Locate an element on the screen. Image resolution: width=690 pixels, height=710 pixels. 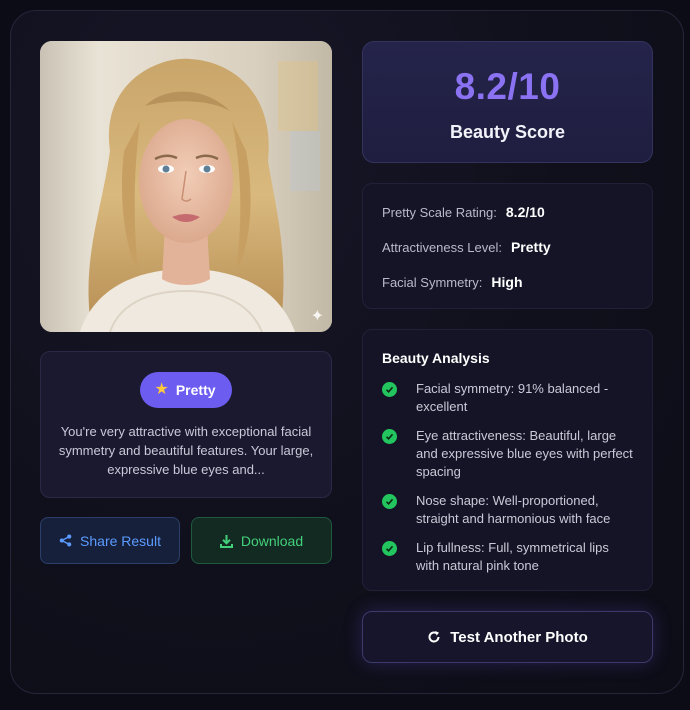
rating-value: High is located at coordinates (507, 282).